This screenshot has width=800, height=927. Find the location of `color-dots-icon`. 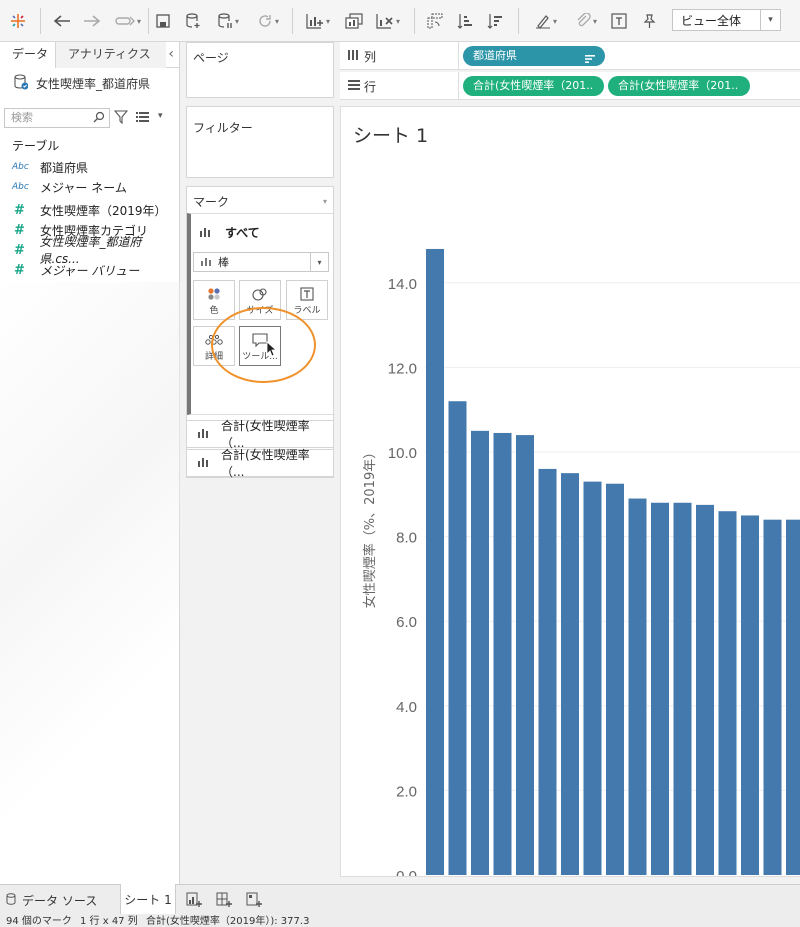

color-dots-icon is located at coordinates (214, 294).